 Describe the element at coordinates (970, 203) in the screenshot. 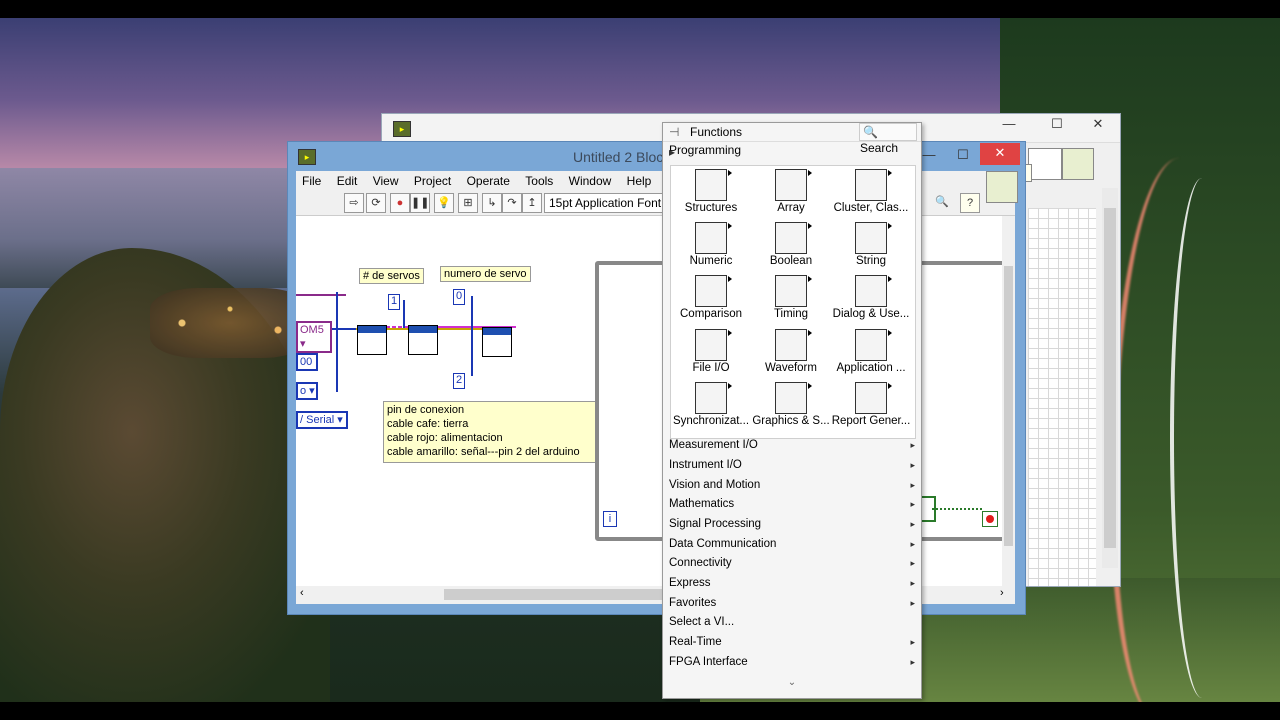

I see `help-icon: ?` at that location.